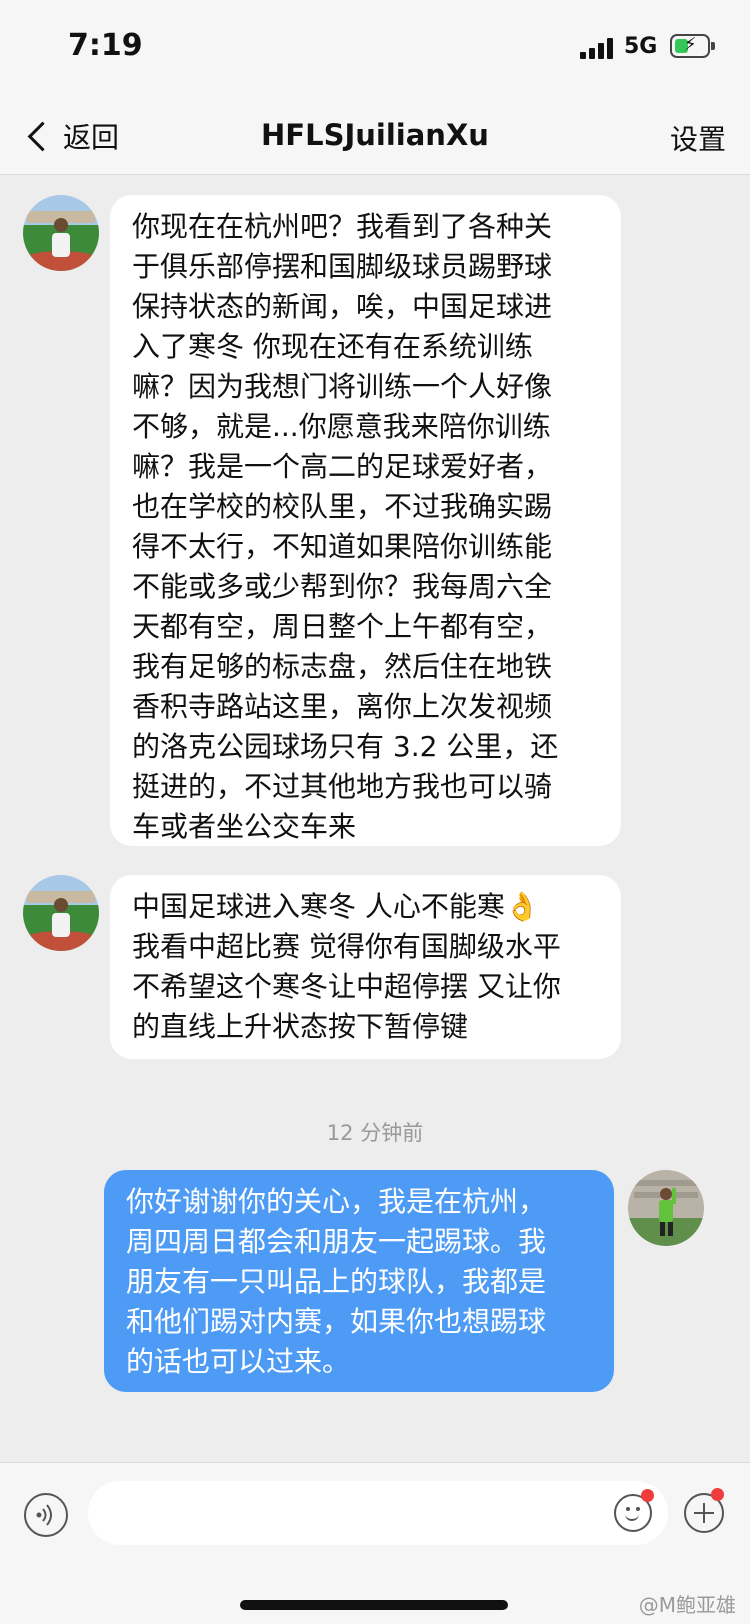 This screenshot has width=750, height=1624. What do you see at coordinates (342, 586) in the screenshot?
I see `message-line: 不能或多或少帮到你？我每周六全` at bounding box center [342, 586].